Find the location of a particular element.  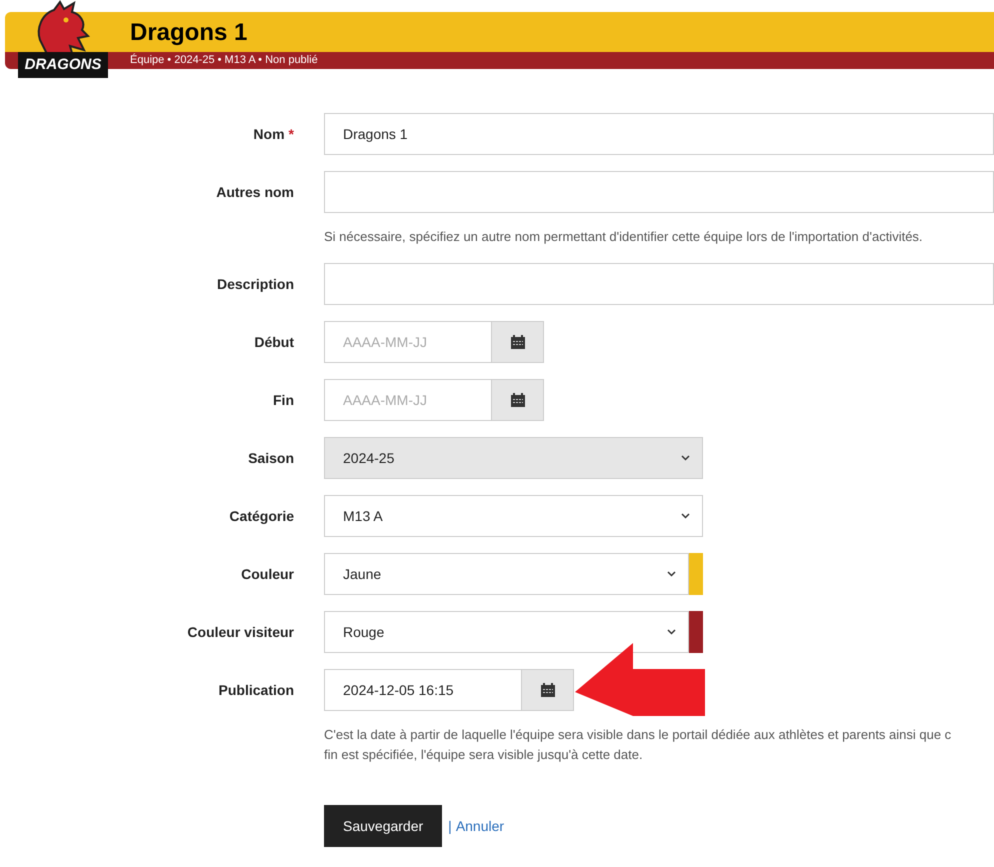

required-mark: * is located at coordinates (291, 134).